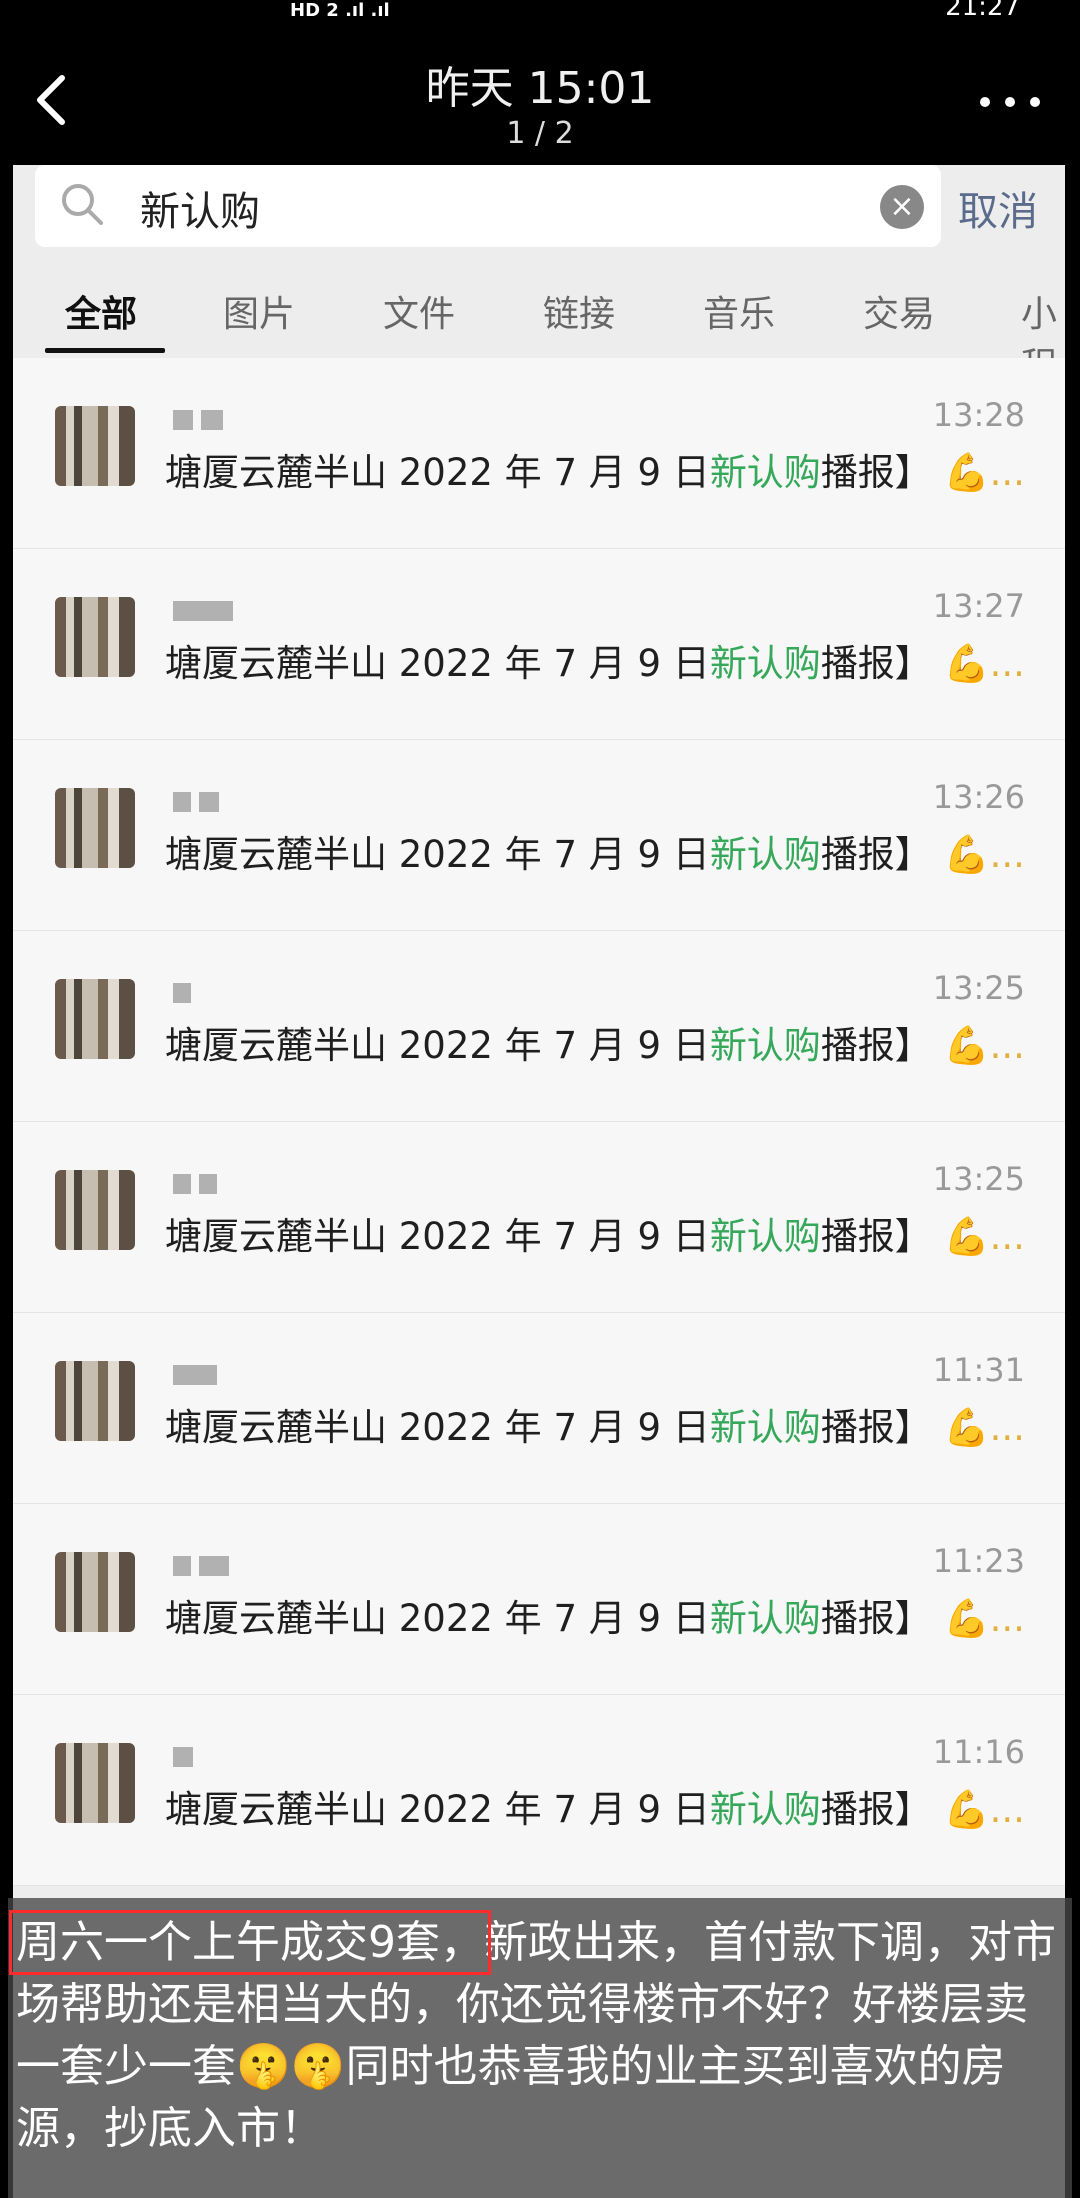 The height and width of the screenshot is (2198, 1080). Describe the element at coordinates (978, 606) in the screenshot. I see `message-time: 13:27` at that location.